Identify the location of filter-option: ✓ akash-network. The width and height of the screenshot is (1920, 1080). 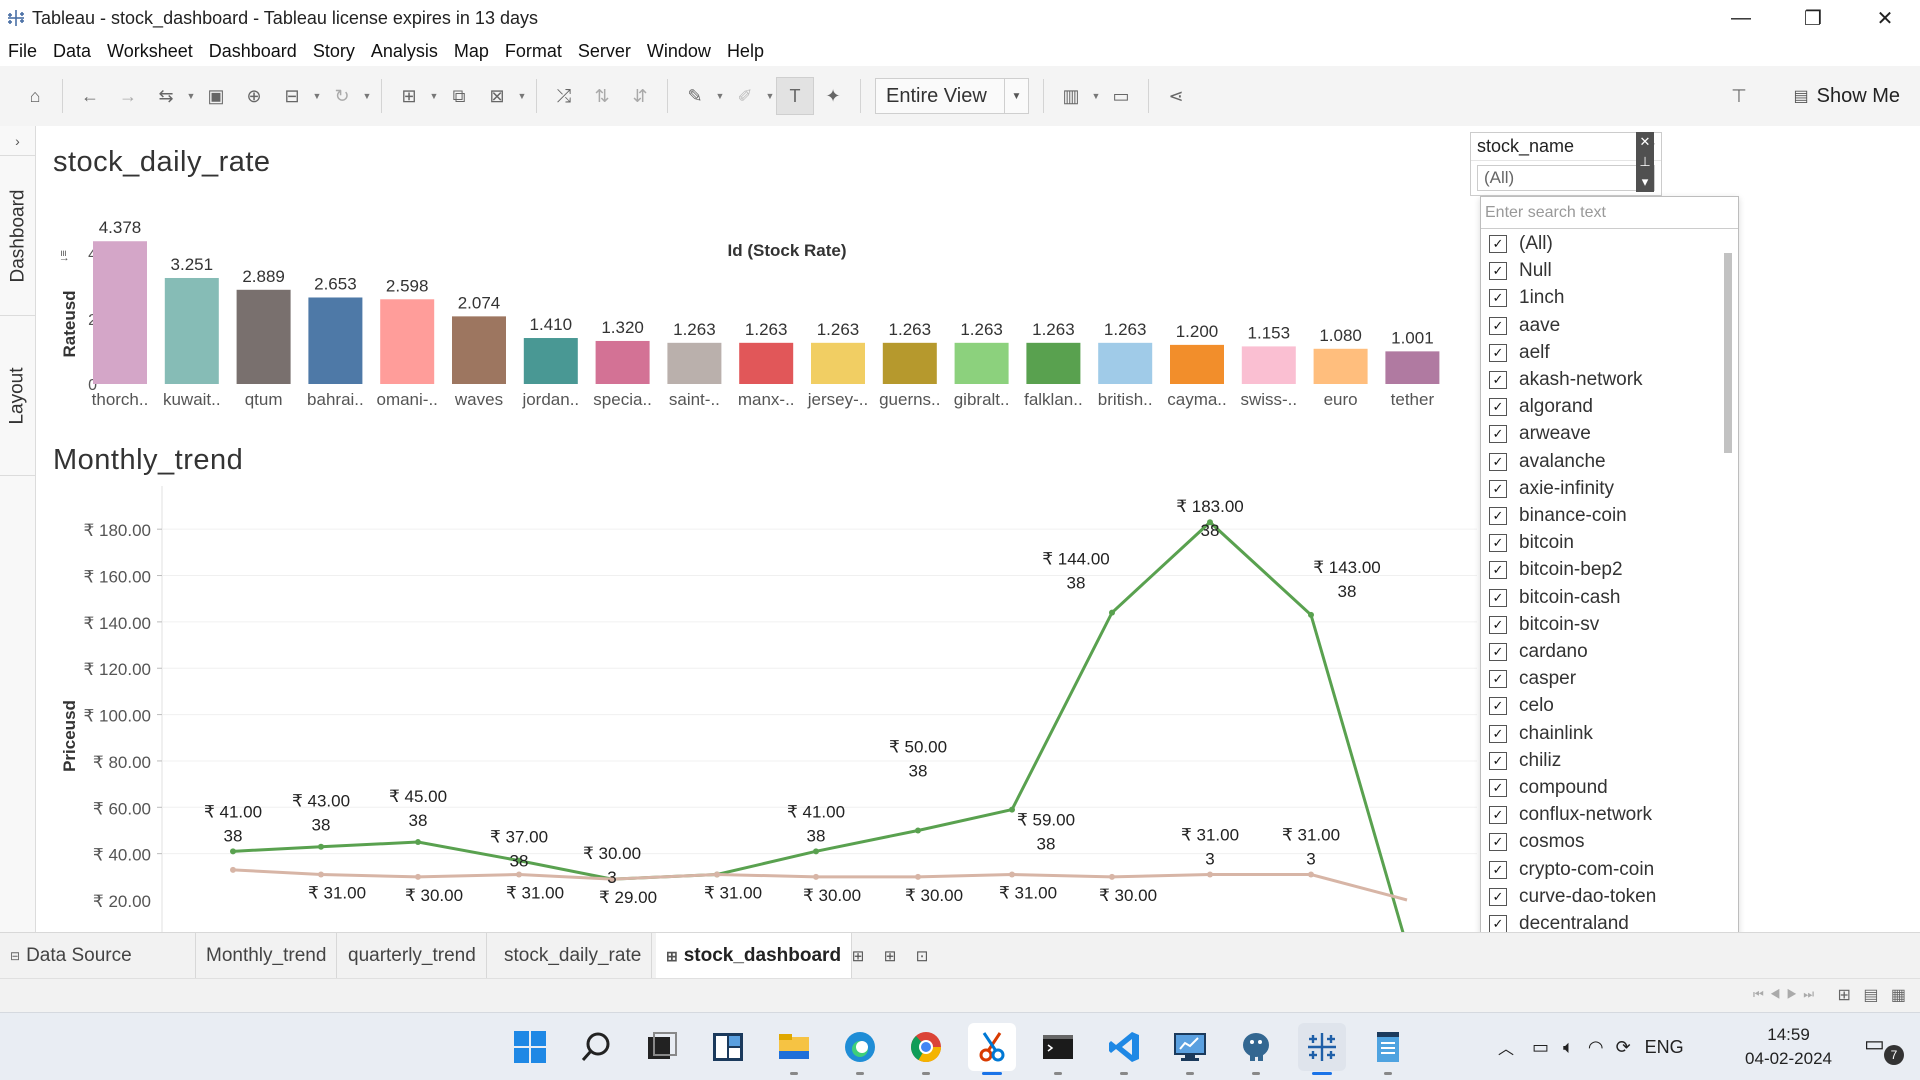
(1566, 380).